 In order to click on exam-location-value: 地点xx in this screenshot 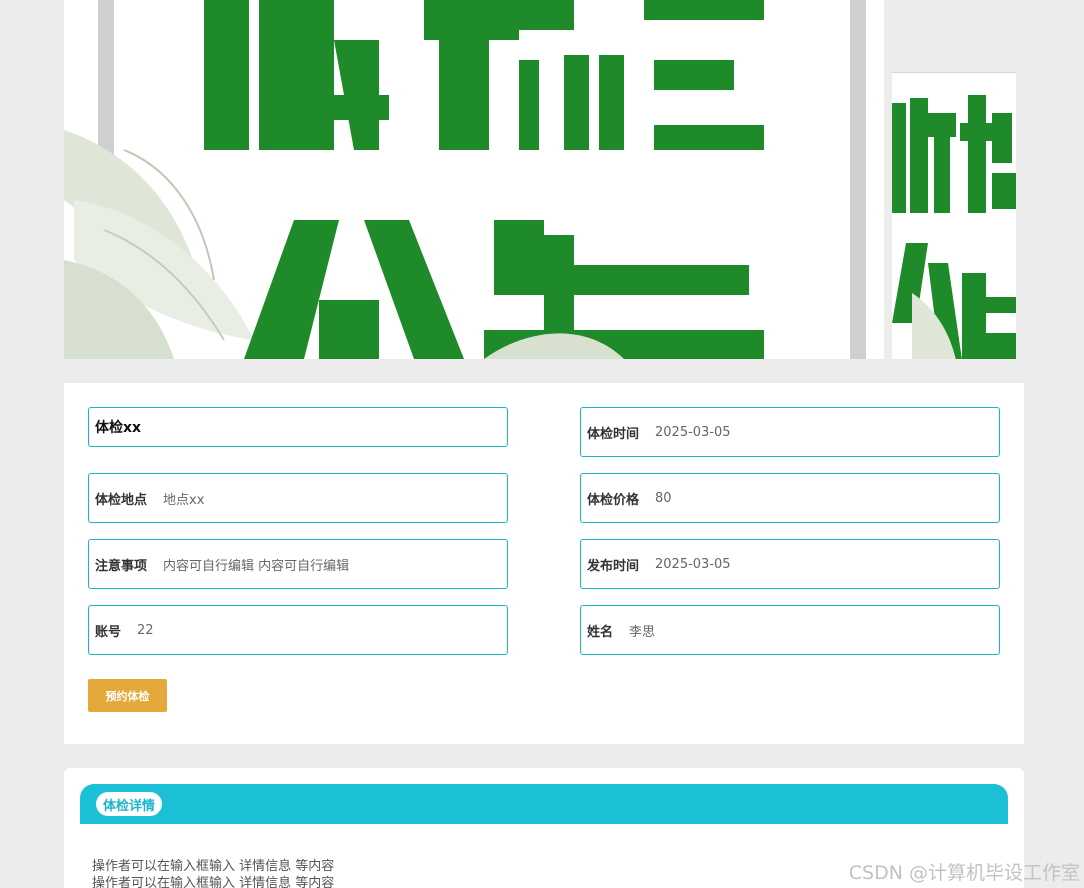, I will do `click(184, 500)`.